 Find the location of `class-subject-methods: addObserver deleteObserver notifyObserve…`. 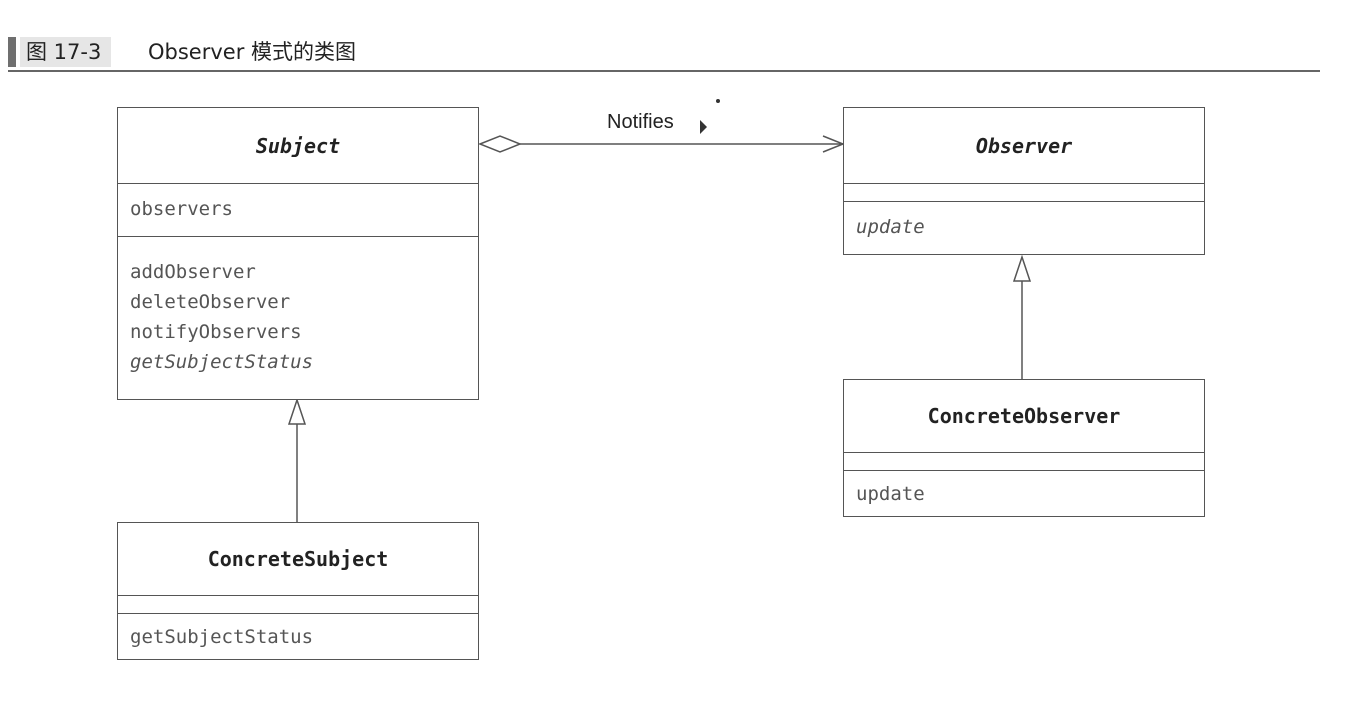

class-subject-methods: addObserver deleteObserver notifyObserve… is located at coordinates (298, 317).